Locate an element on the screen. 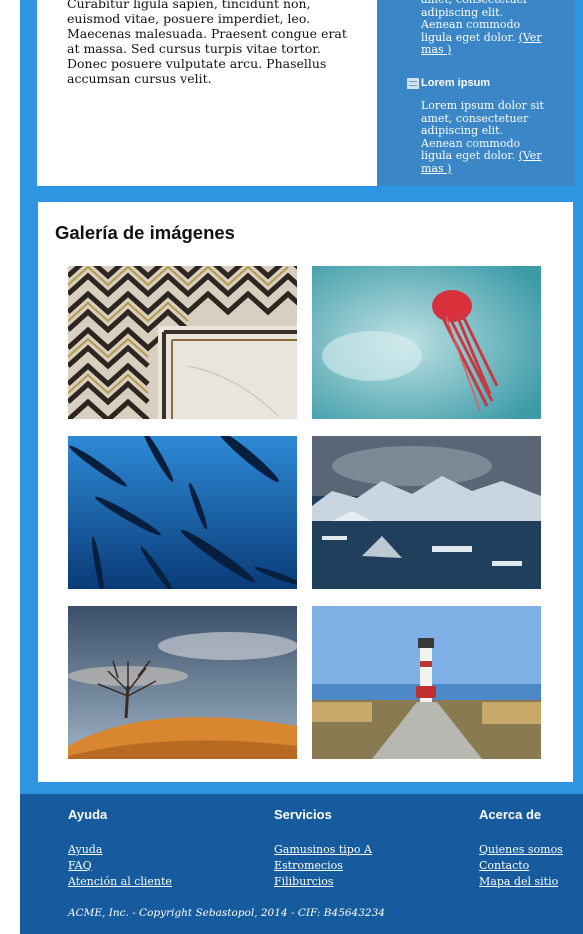  footer-link: Quienes somos is located at coordinates (521, 849).